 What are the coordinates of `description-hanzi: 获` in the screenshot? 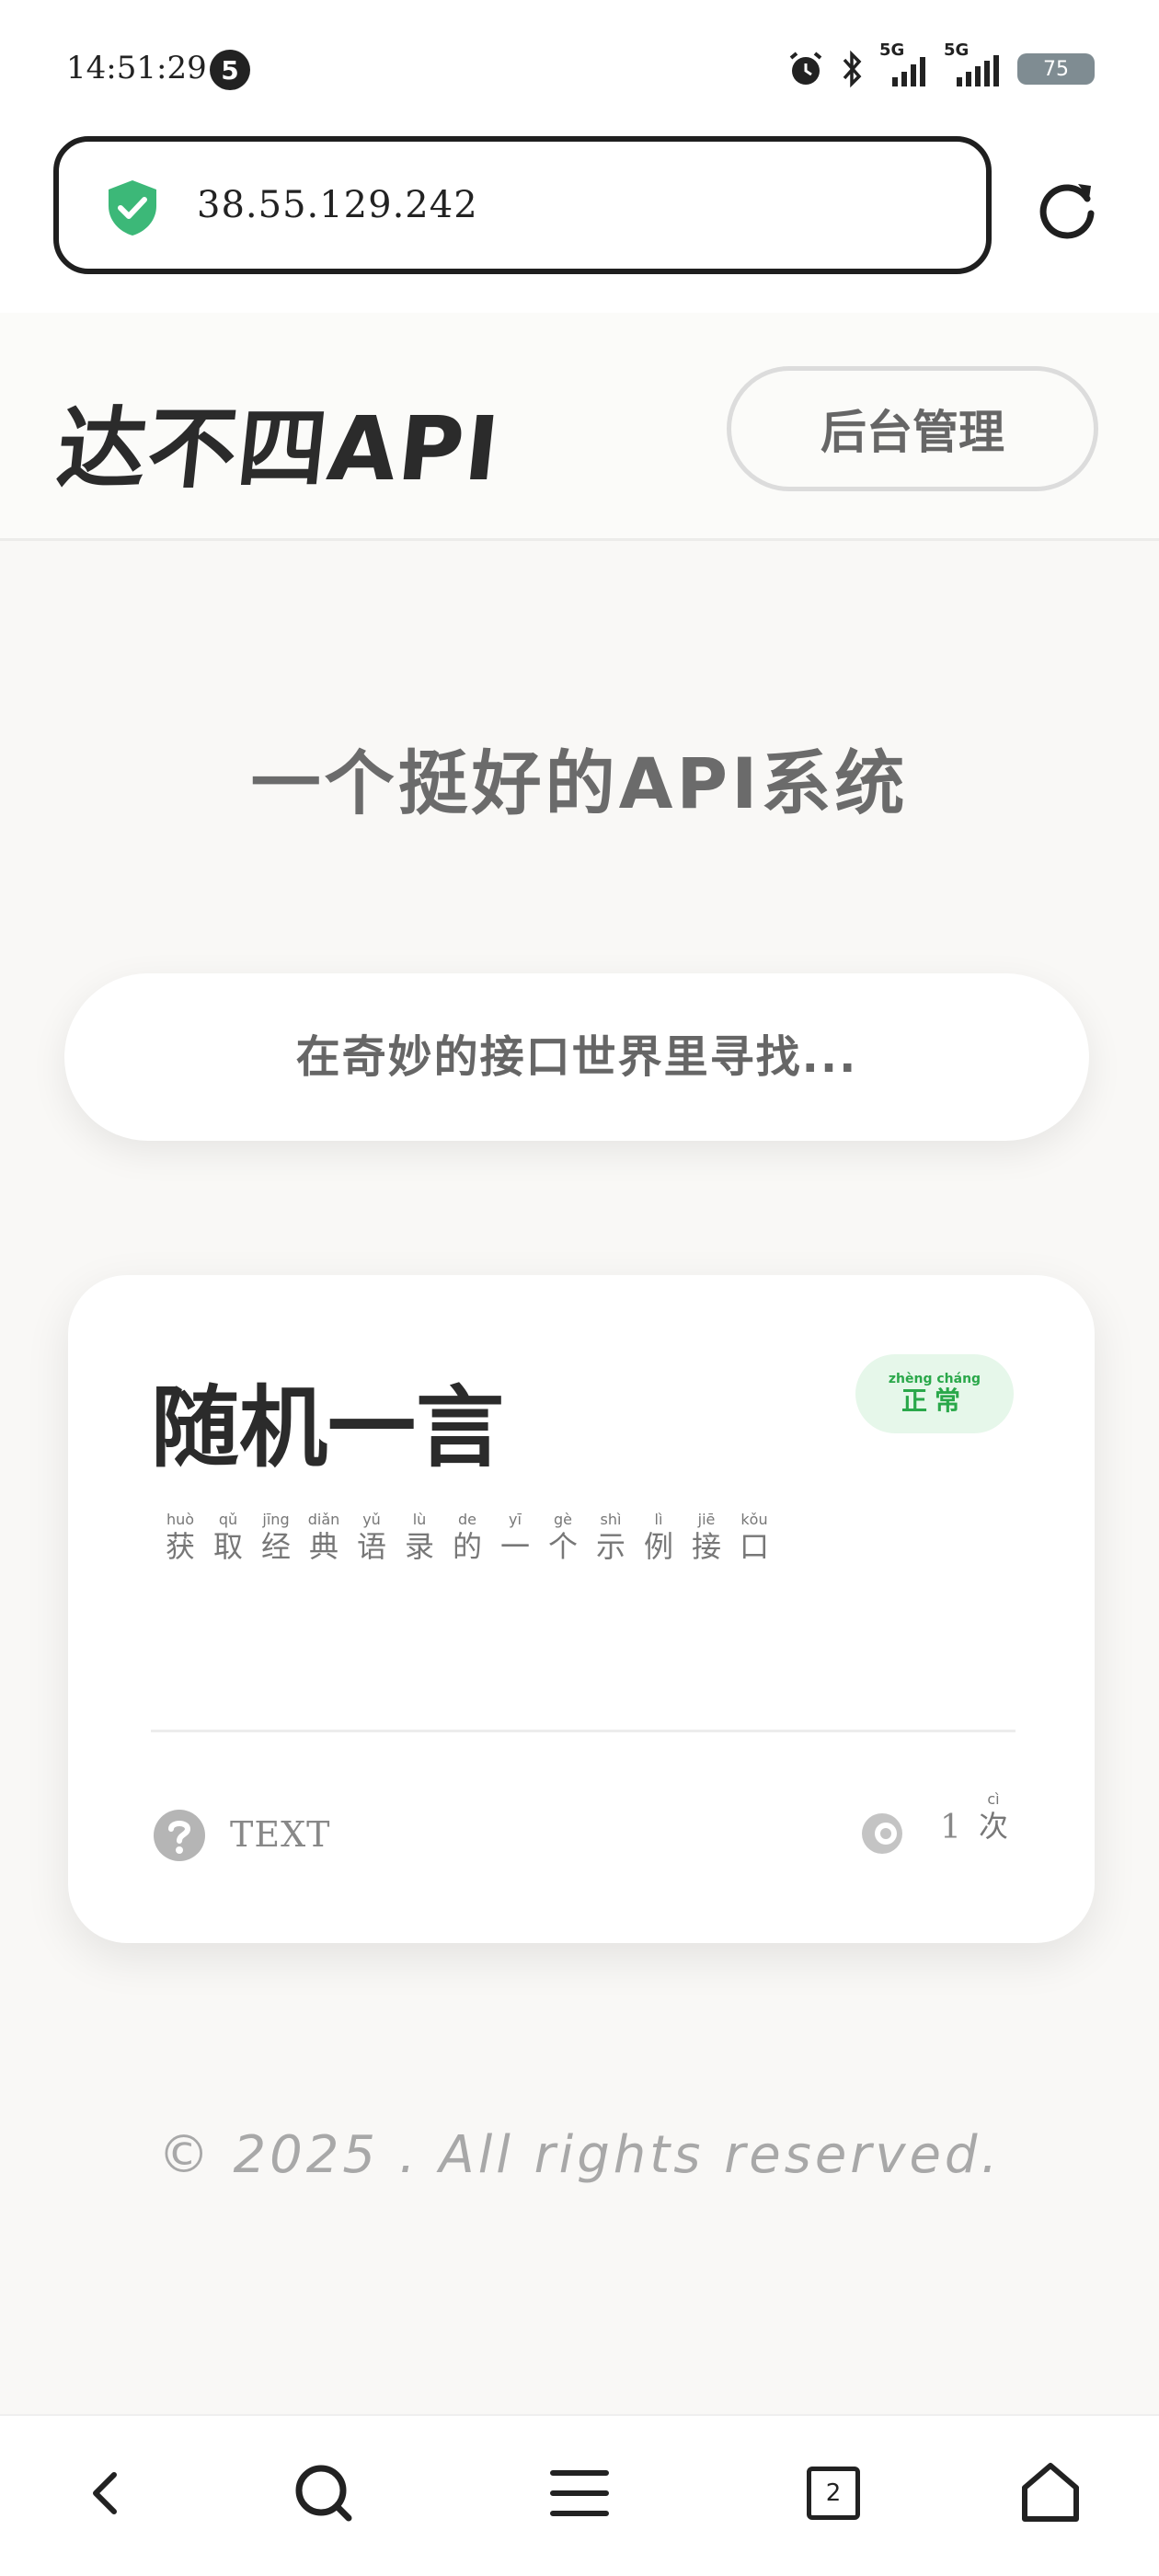 It's located at (180, 1546).